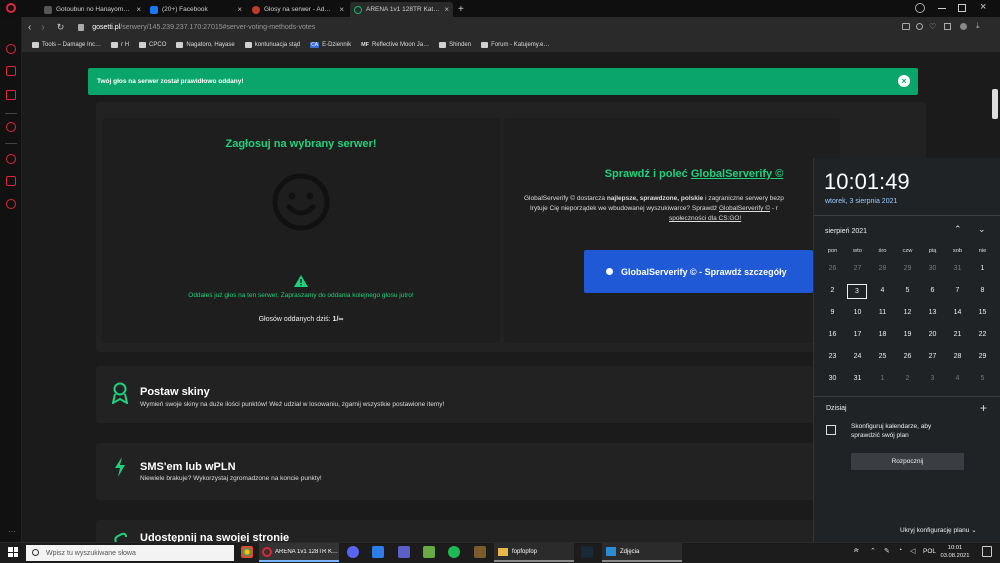 Image resolution: width=1000 pixels, height=563 pixels. Describe the element at coordinates (957, 334) in the screenshot. I see `calendar-day: 21` at that location.